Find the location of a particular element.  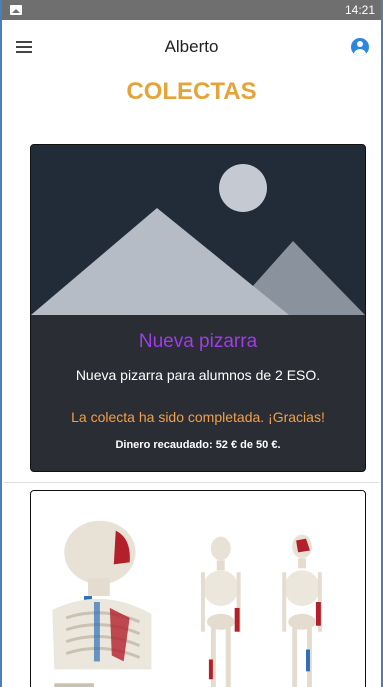

toolbar-title: Alberto is located at coordinates (191, 46).